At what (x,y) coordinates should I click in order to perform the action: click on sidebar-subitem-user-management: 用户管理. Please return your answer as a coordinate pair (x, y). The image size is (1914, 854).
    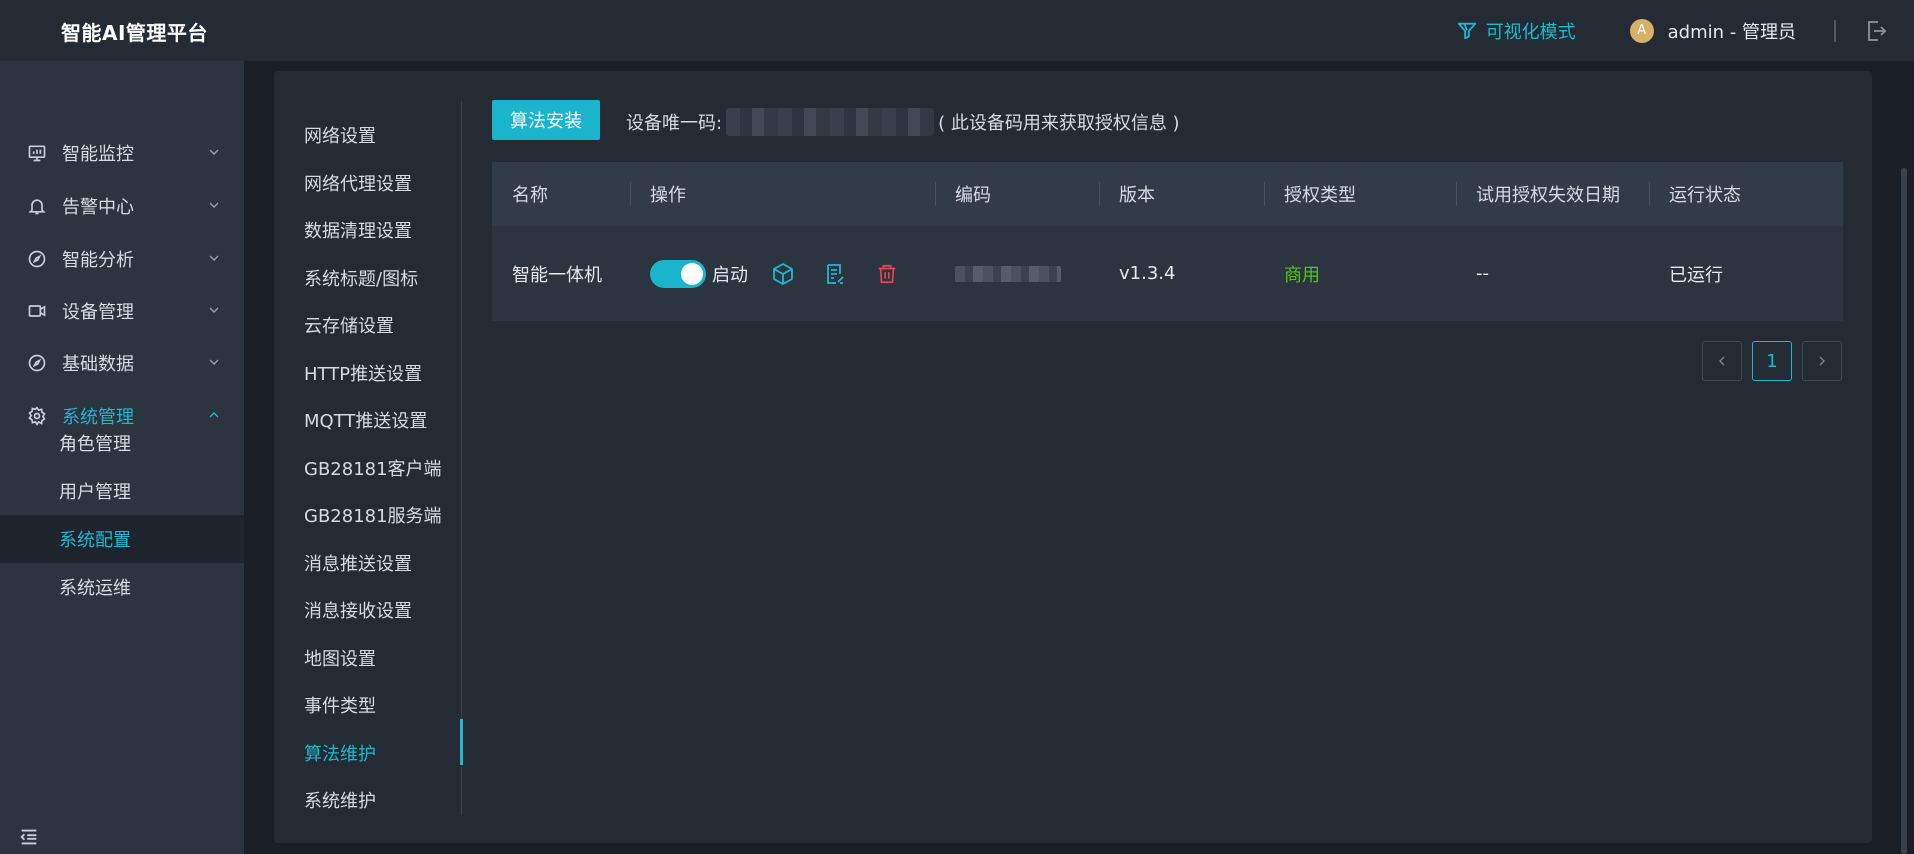
    Looking at the image, I should click on (122, 491).